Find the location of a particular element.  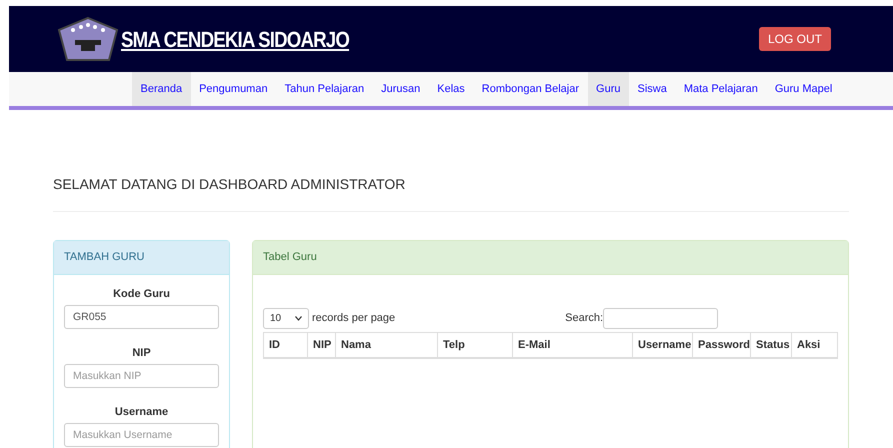

column-header: E-Mail is located at coordinates (572, 345).